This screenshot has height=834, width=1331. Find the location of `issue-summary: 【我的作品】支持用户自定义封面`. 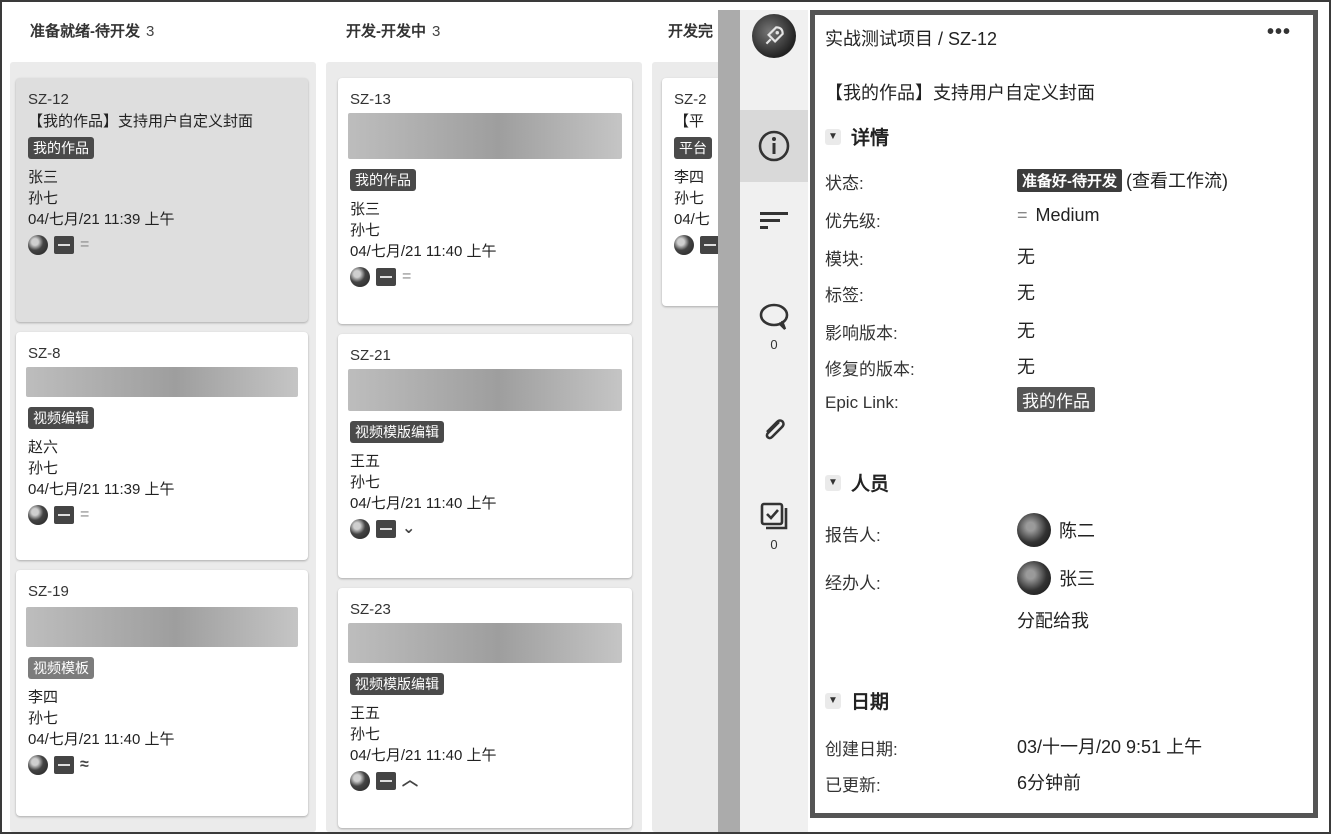

issue-summary: 【我的作品】支持用户自定义封面 is located at coordinates (141, 121).